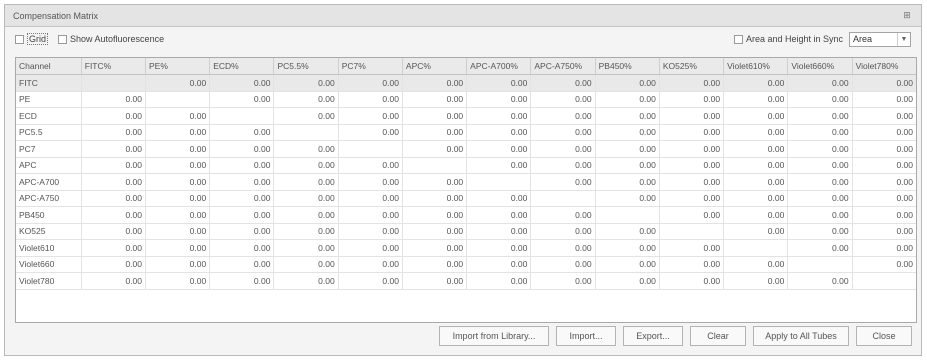  I want to click on column-header: KO525%, so click(692, 66).